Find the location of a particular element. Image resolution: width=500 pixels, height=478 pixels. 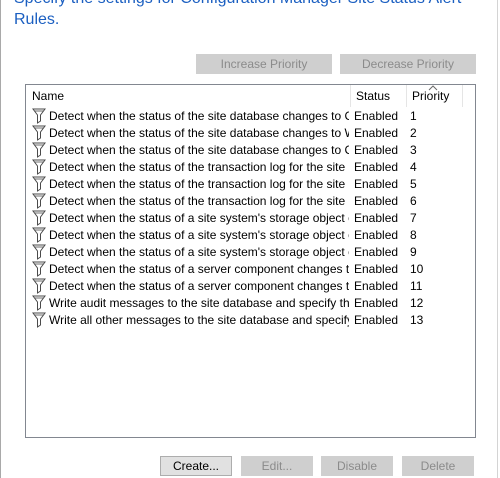

rule-priority: 6 is located at coordinates (413, 201).